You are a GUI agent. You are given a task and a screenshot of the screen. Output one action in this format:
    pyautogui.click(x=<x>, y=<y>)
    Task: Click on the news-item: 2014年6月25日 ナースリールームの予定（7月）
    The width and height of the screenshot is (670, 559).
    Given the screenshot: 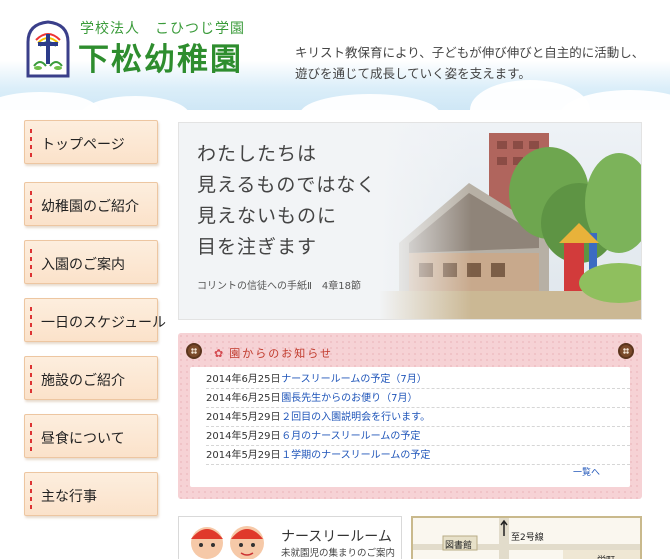 What is the action you would take?
    pyautogui.click(x=418, y=380)
    